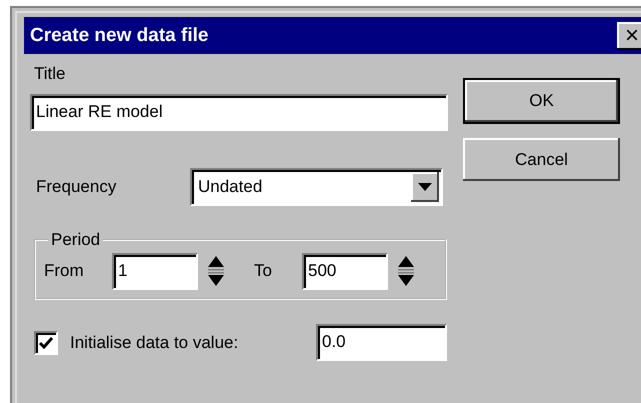 Image resolution: width=641 pixels, height=403 pixels. Describe the element at coordinates (50, 74) in the screenshot. I see `title-label: Title` at that location.